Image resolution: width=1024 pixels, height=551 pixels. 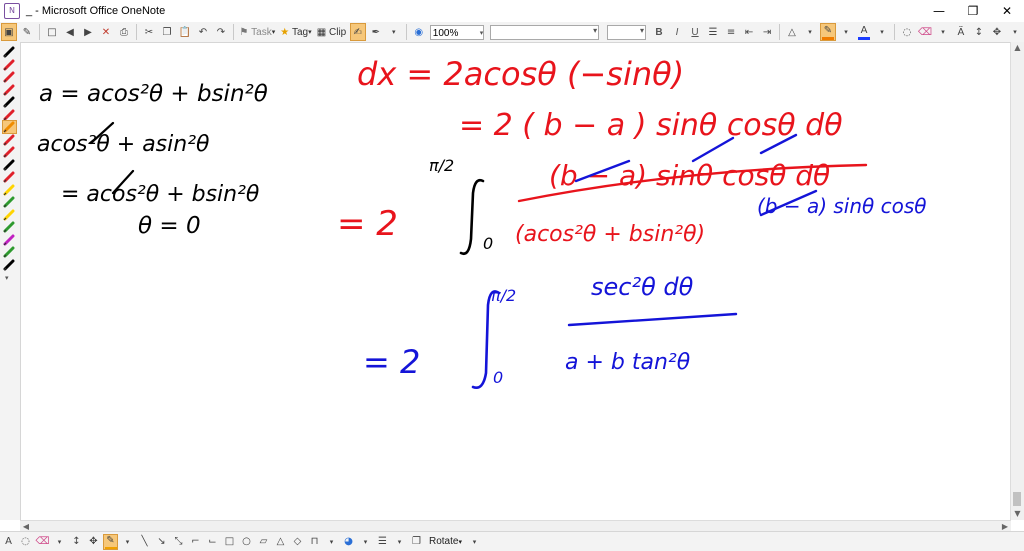 I want to click on ellipse-tool-icon: ○, so click(x=246, y=542).